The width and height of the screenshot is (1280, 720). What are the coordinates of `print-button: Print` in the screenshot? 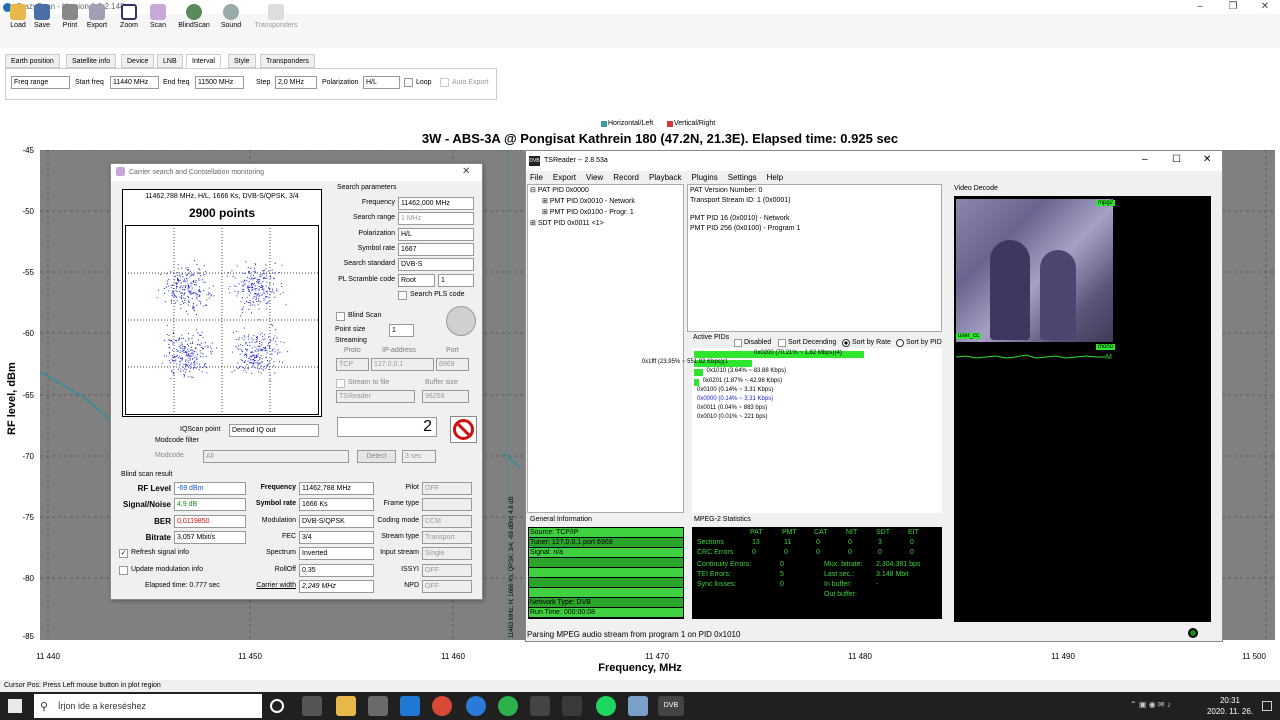 It's located at (70, 18).